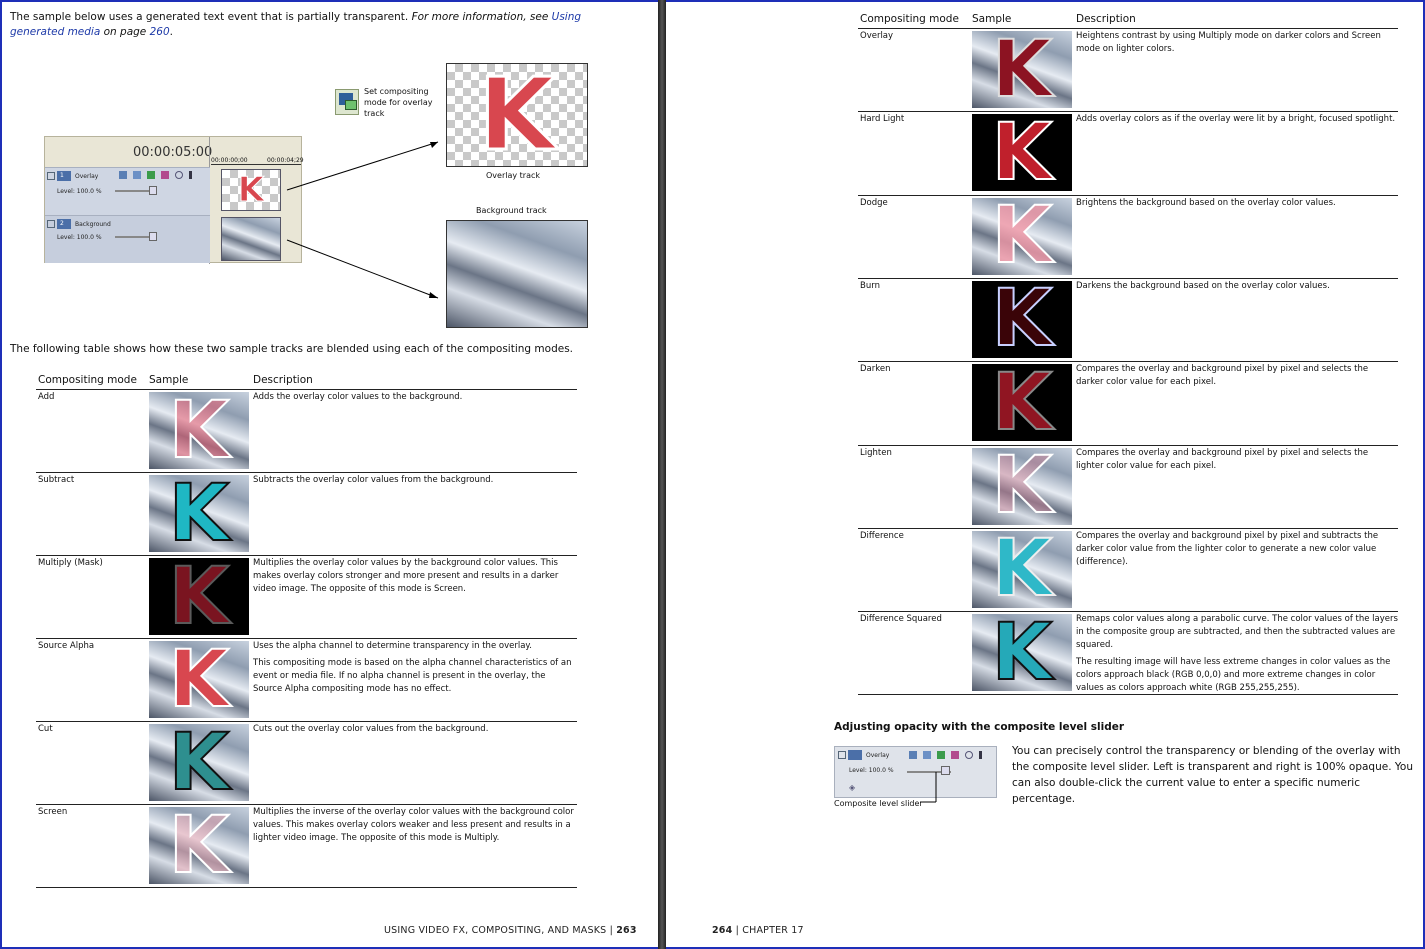  I want to click on right-footer: 264 | CHAPTER 17, so click(758, 930).